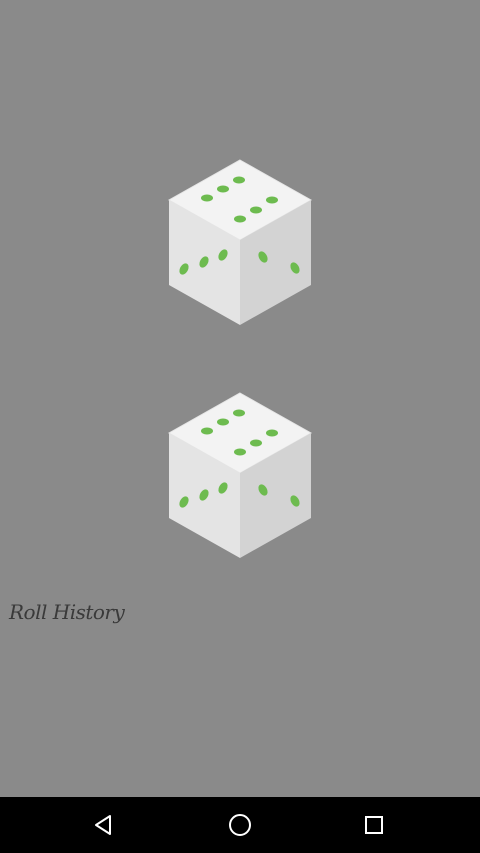 The image size is (480, 853). I want to click on recents-icon, so click(374, 825).